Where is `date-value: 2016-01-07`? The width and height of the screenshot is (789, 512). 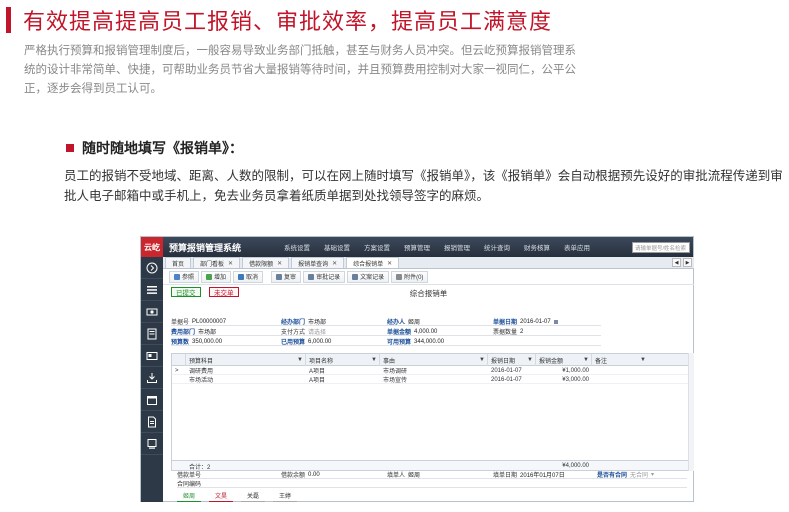 date-value: 2016-01-07 is located at coordinates (535, 321).